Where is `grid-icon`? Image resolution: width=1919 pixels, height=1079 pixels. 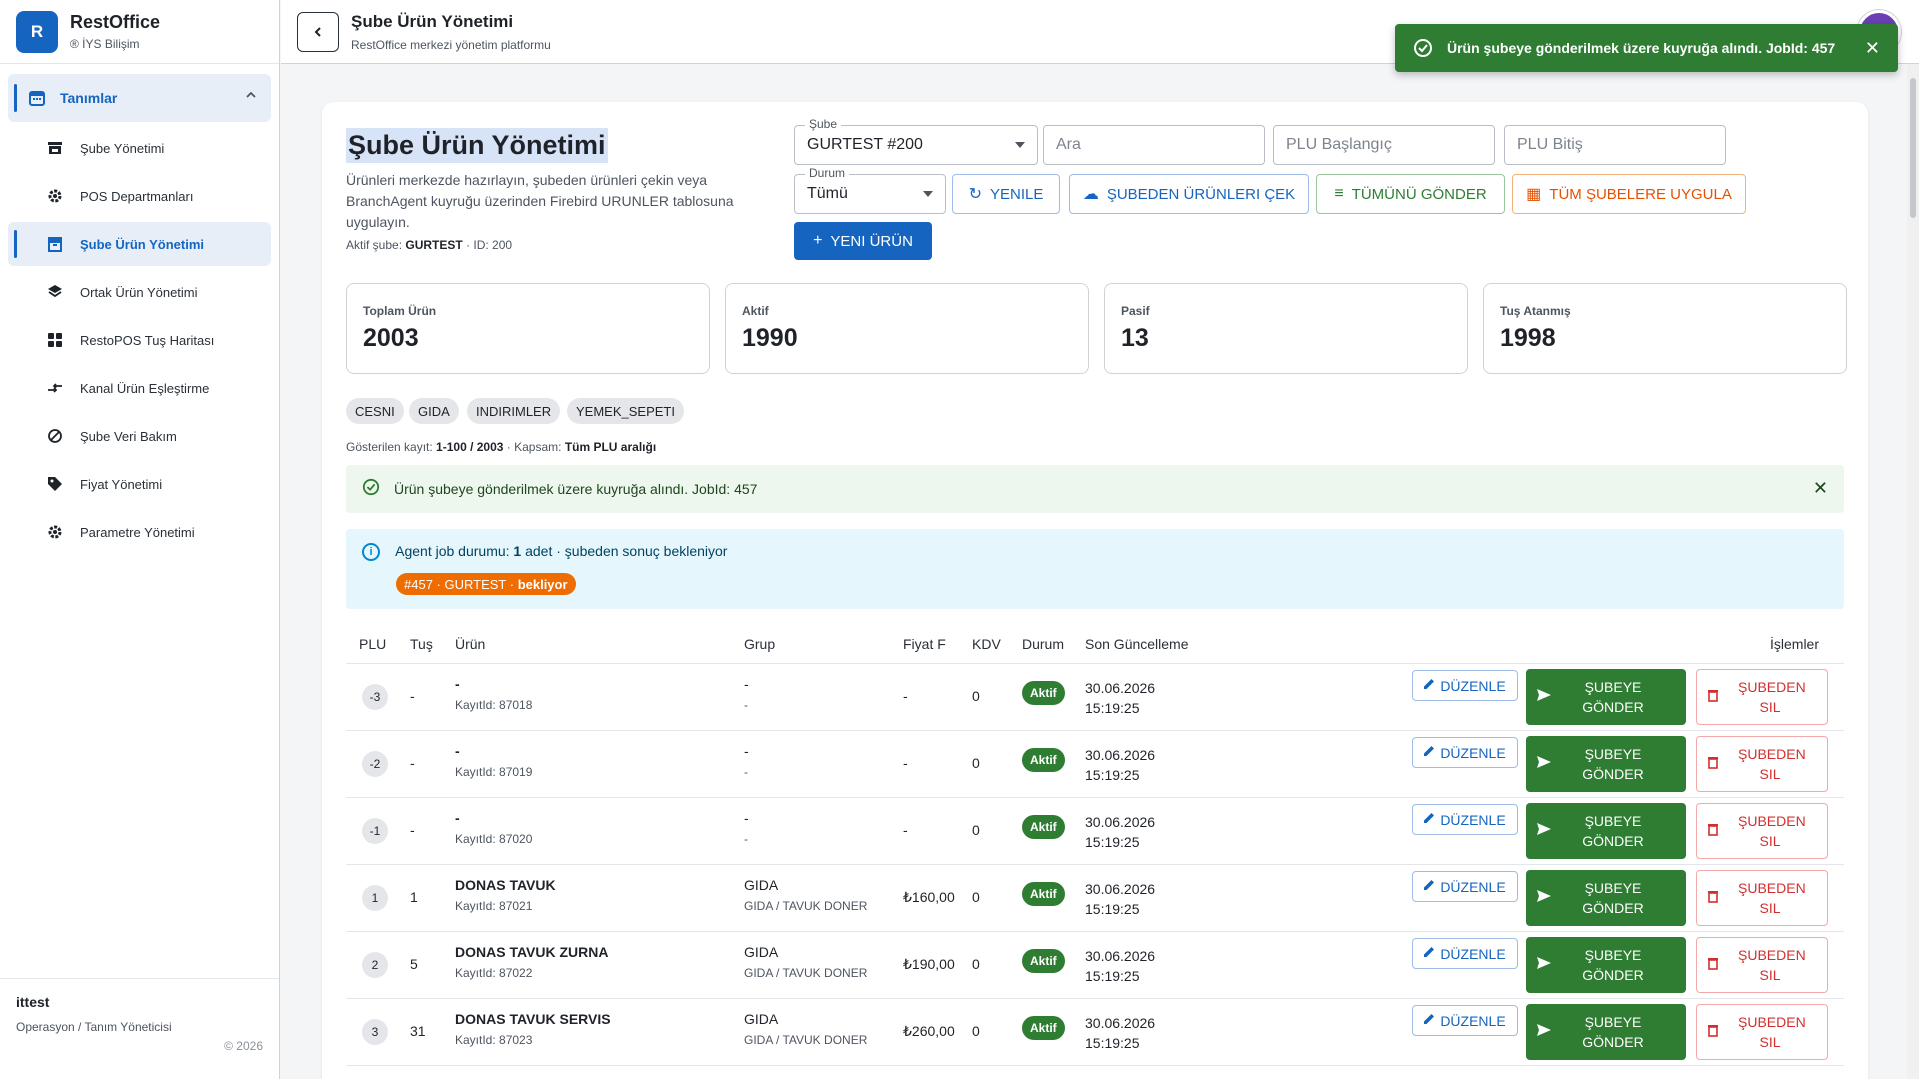 grid-icon is located at coordinates (55, 340).